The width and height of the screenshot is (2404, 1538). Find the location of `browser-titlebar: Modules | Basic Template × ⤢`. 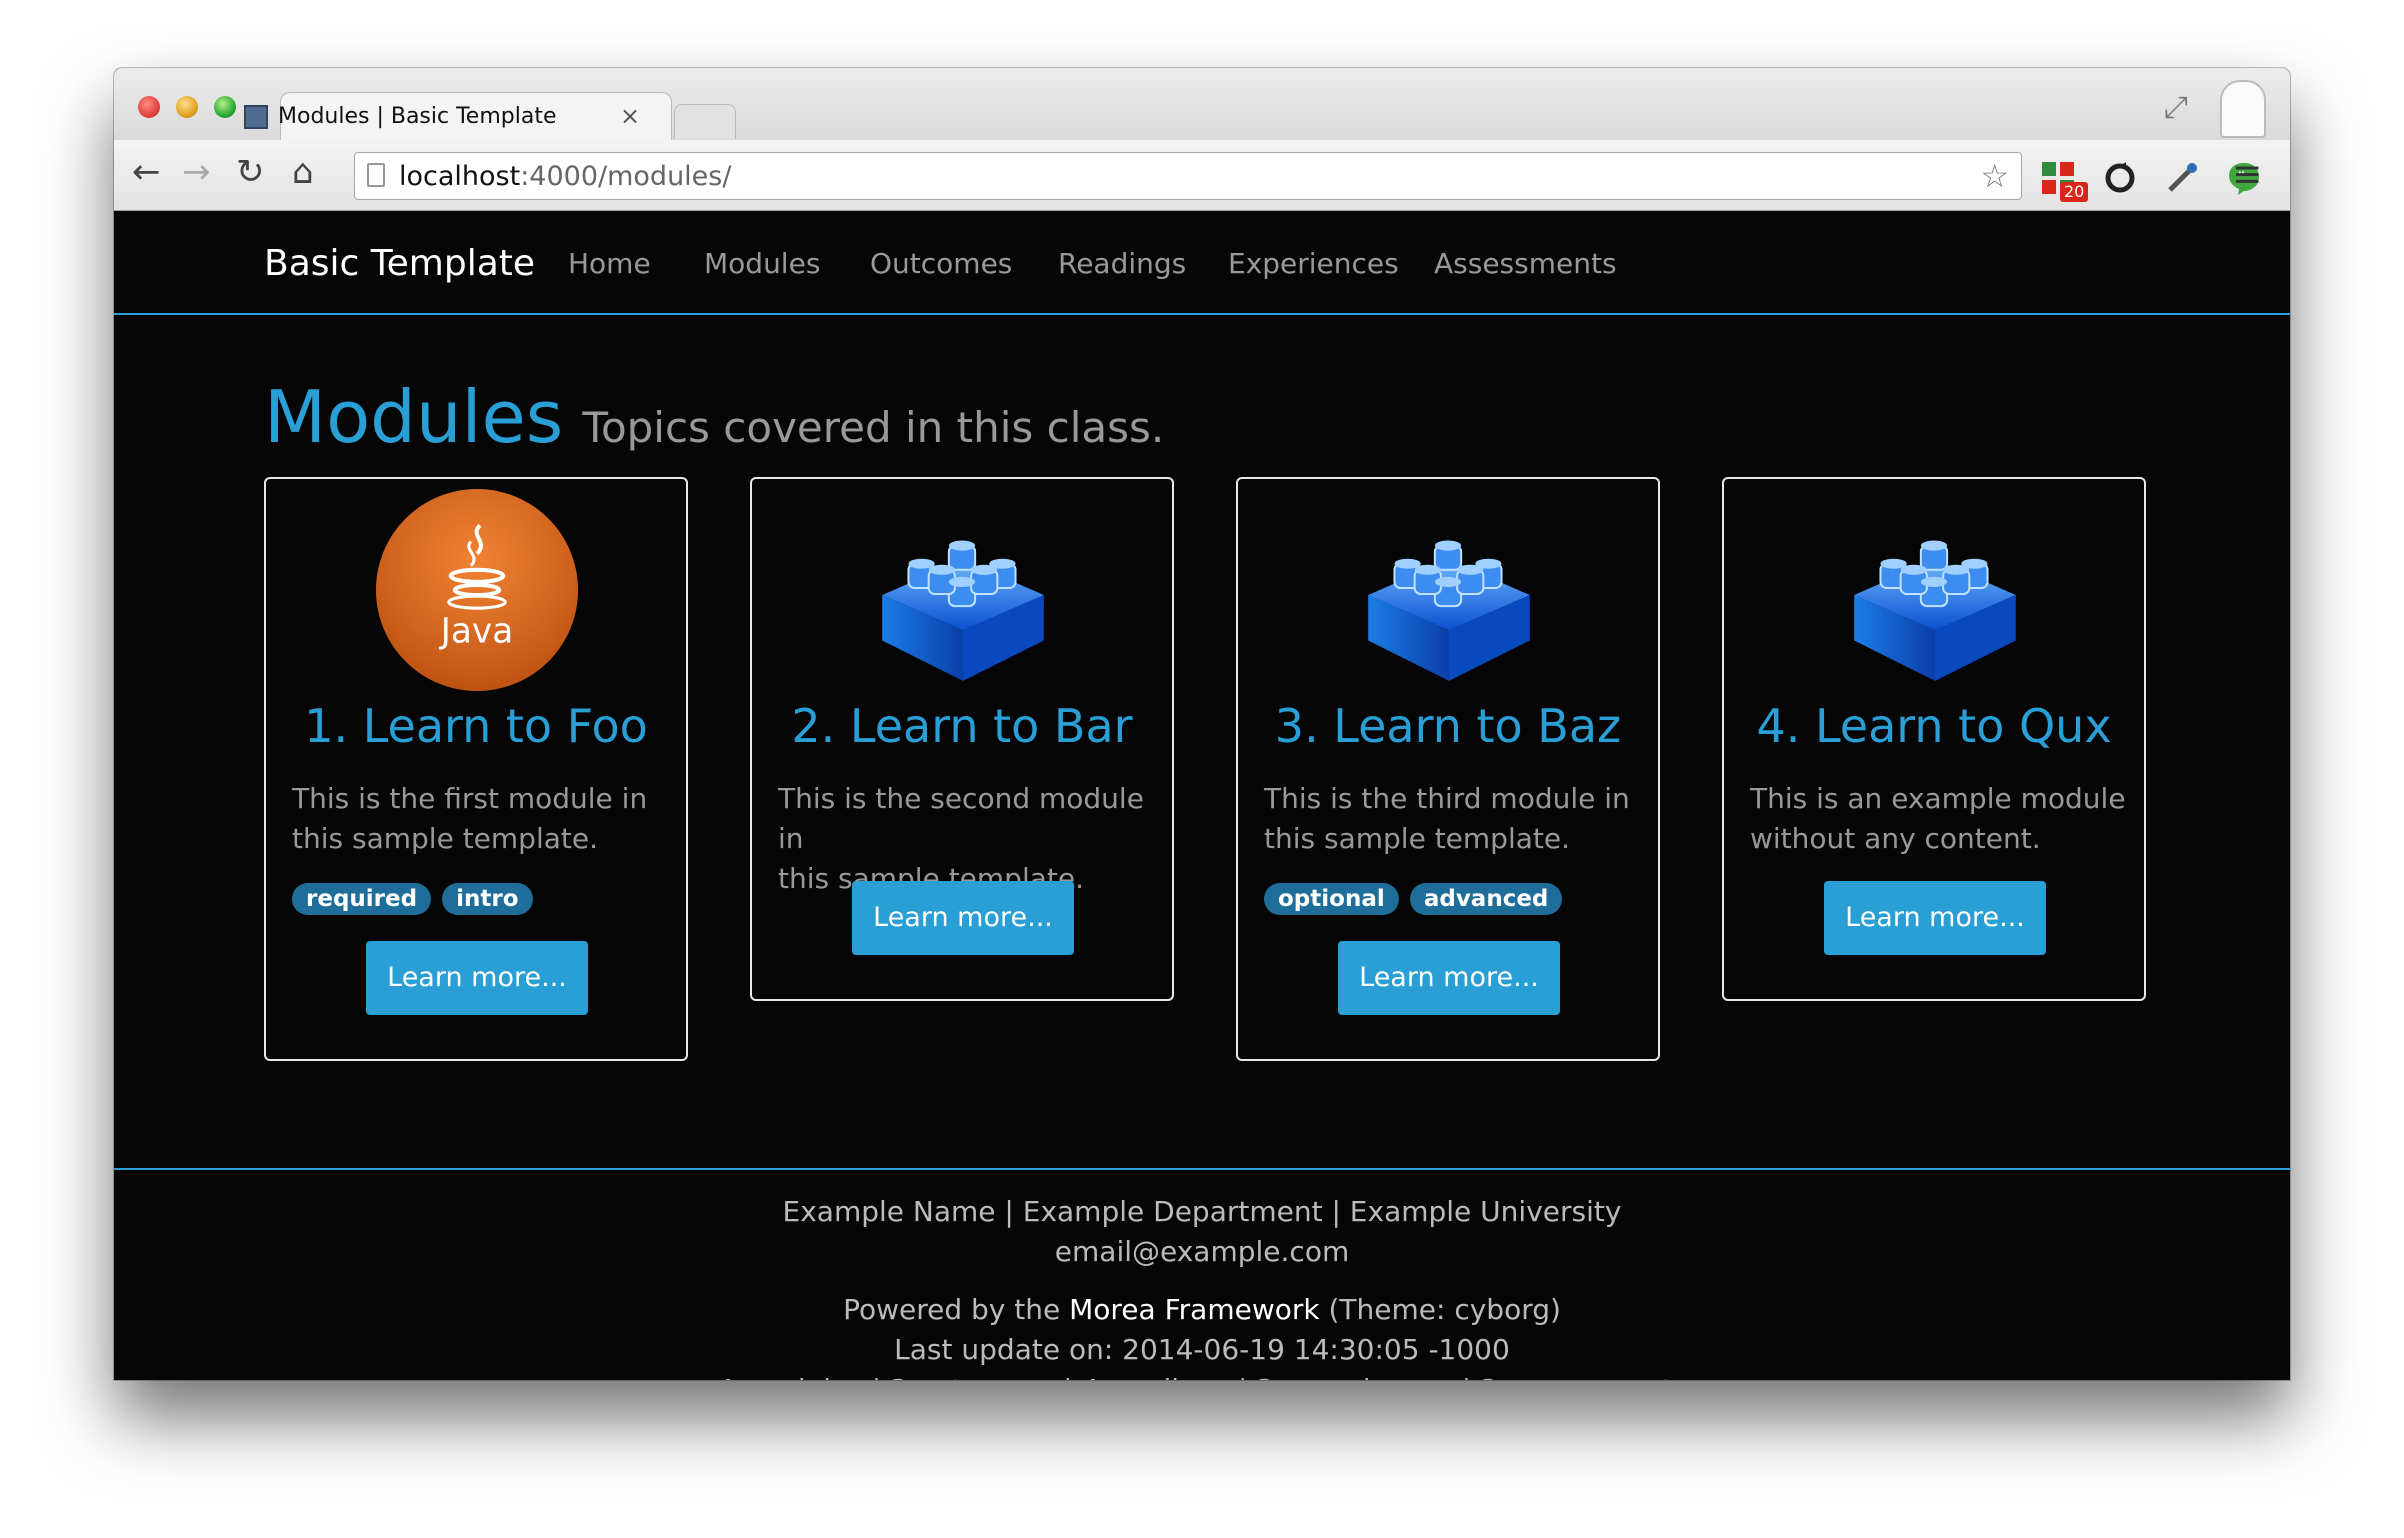

browser-titlebar: Modules | Basic Template × ⤢ is located at coordinates (1202, 104).